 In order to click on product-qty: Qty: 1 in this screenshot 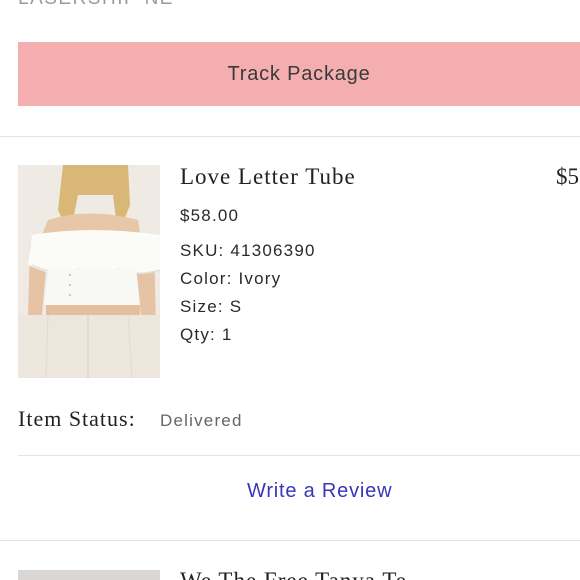, I will do `click(206, 334)`.